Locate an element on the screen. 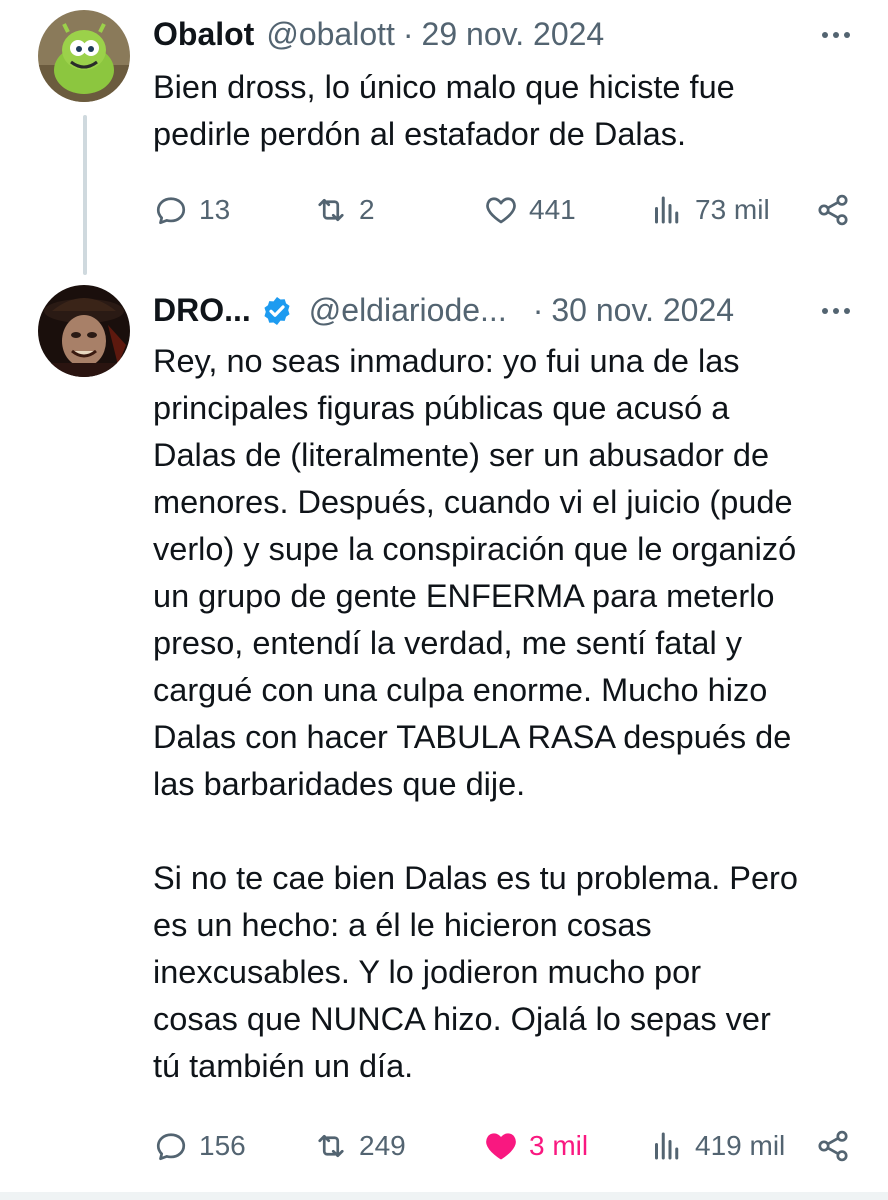  views-button: 73 mil is located at coordinates (709, 210).